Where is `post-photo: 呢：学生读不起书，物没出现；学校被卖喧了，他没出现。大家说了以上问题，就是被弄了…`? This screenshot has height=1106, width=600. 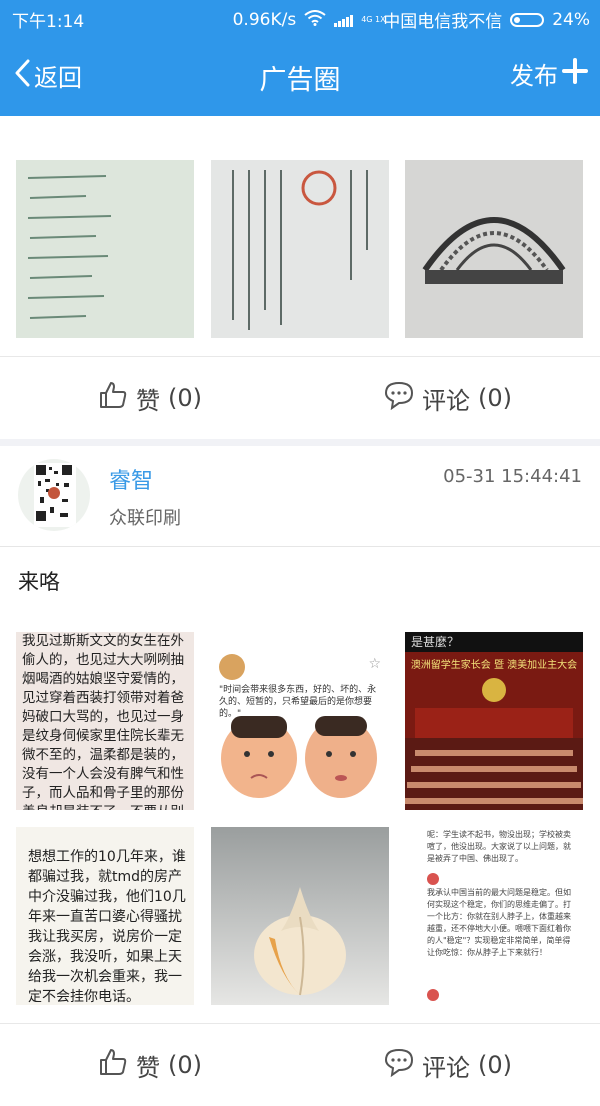
post-photo: 呢：学生读不起书，物没出现；学校被卖喧了，他没出现。大家说了以上问题，就是被弄了… is located at coordinates (494, 916).